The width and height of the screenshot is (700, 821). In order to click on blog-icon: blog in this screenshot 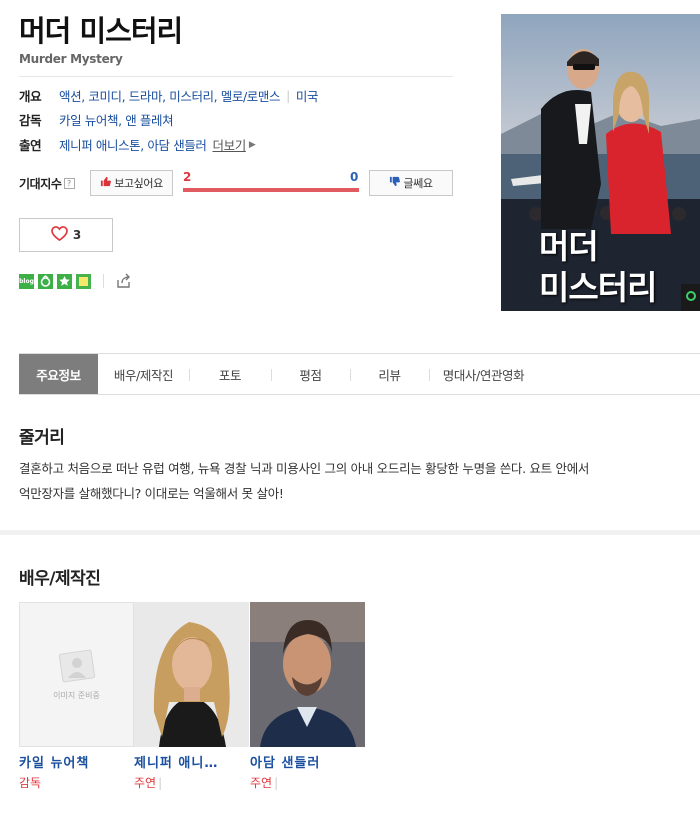, I will do `click(26, 281)`.